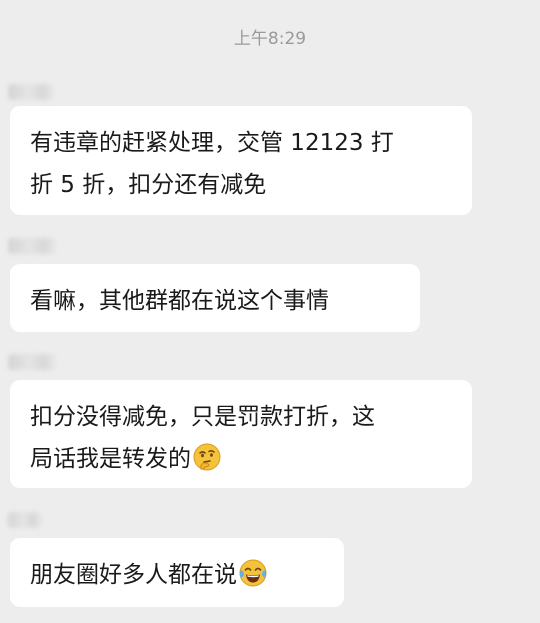  I want to click on message-text: 有违章的赶紧处理，交管 12123 打, so click(212, 143).